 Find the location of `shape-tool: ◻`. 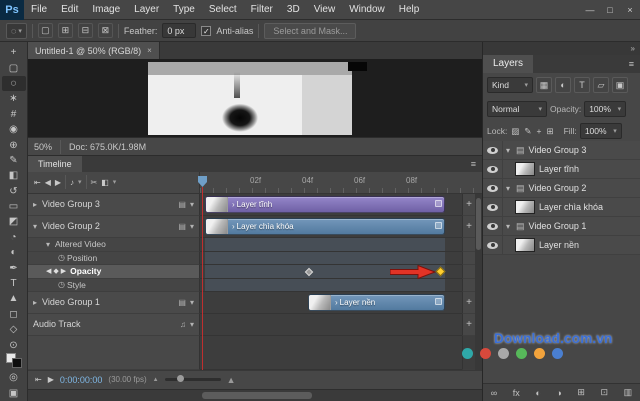

shape-tool: ◻ is located at coordinates (14, 314).